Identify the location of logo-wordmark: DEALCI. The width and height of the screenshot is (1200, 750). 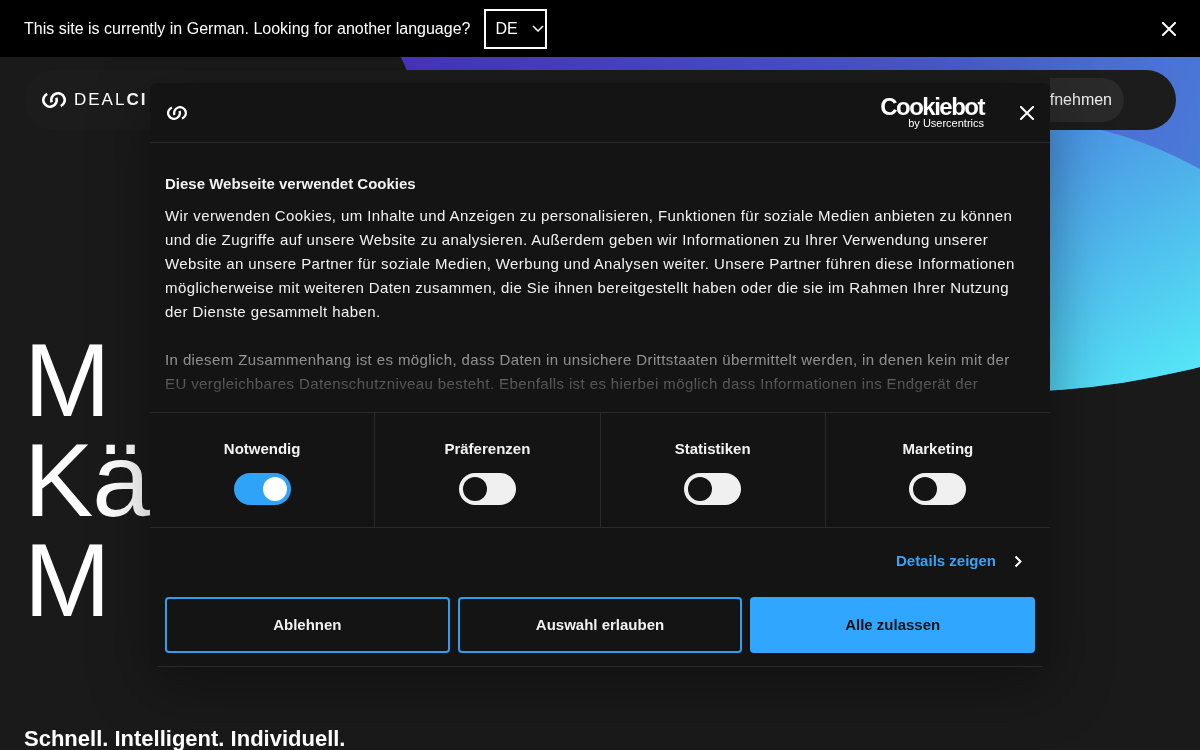
(111, 100).